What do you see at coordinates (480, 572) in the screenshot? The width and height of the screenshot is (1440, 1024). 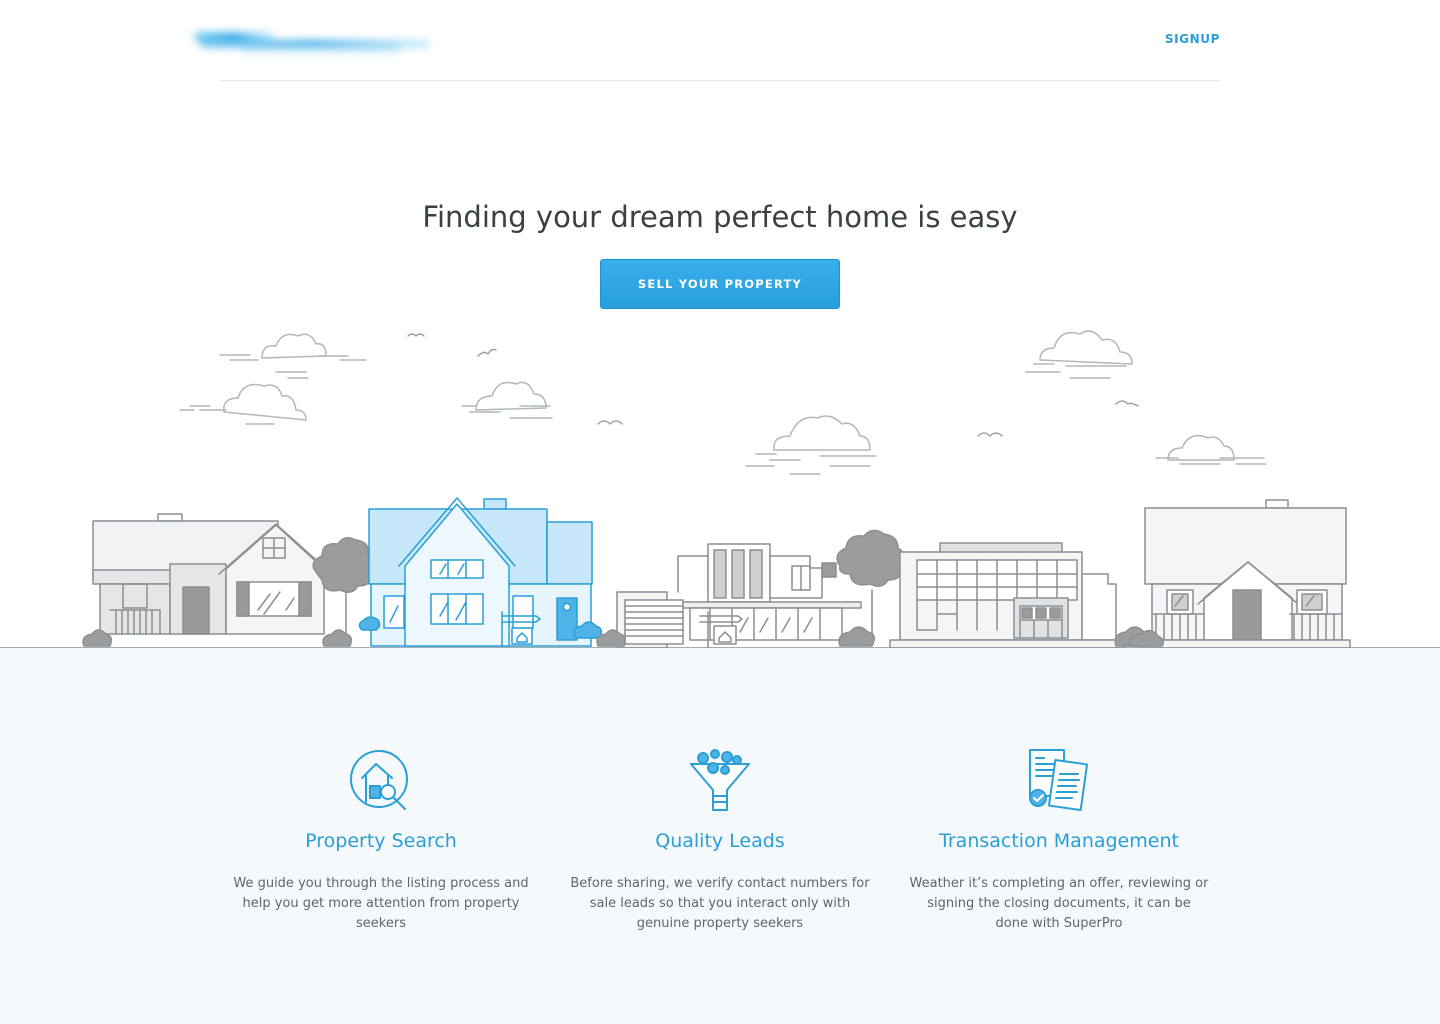 I see `featured-house` at bounding box center [480, 572].